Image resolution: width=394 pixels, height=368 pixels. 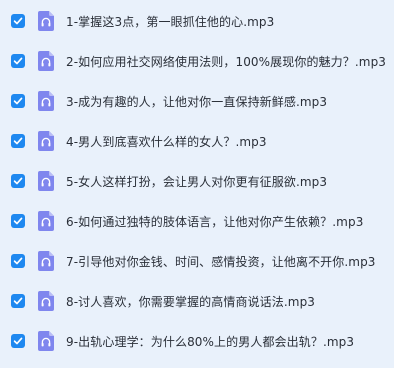 I want to click on file-name: 6-如何通过独特的肢体语言，让他对你产生依赖？.mp3, so click(x=215, y=221).